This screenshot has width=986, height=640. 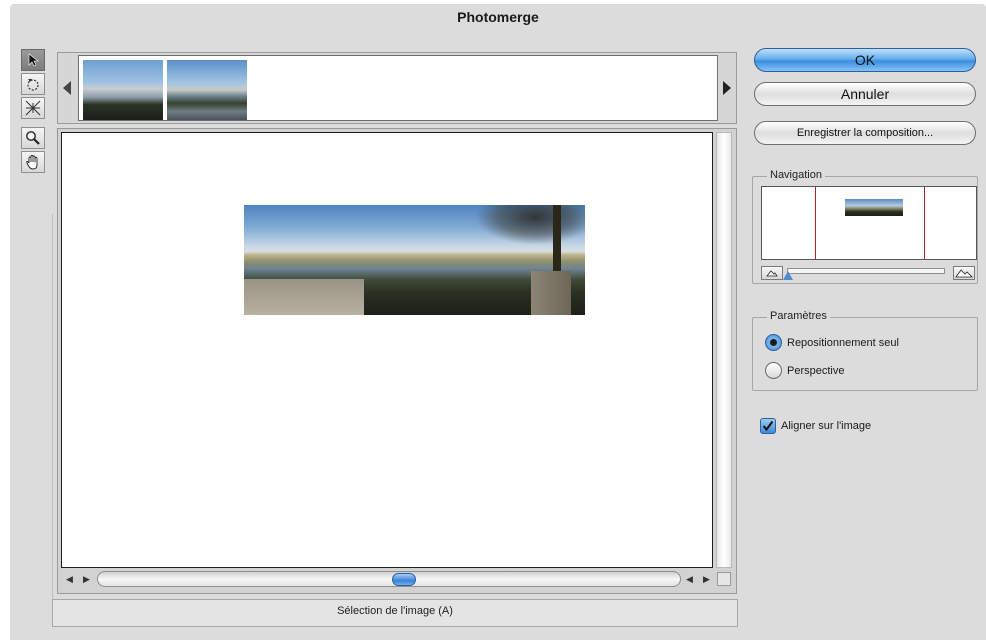 What do you see at coordinates (796, 175) in the screenshot?
I see `navigation-label: Navigation` at bounding box center [796, 175].